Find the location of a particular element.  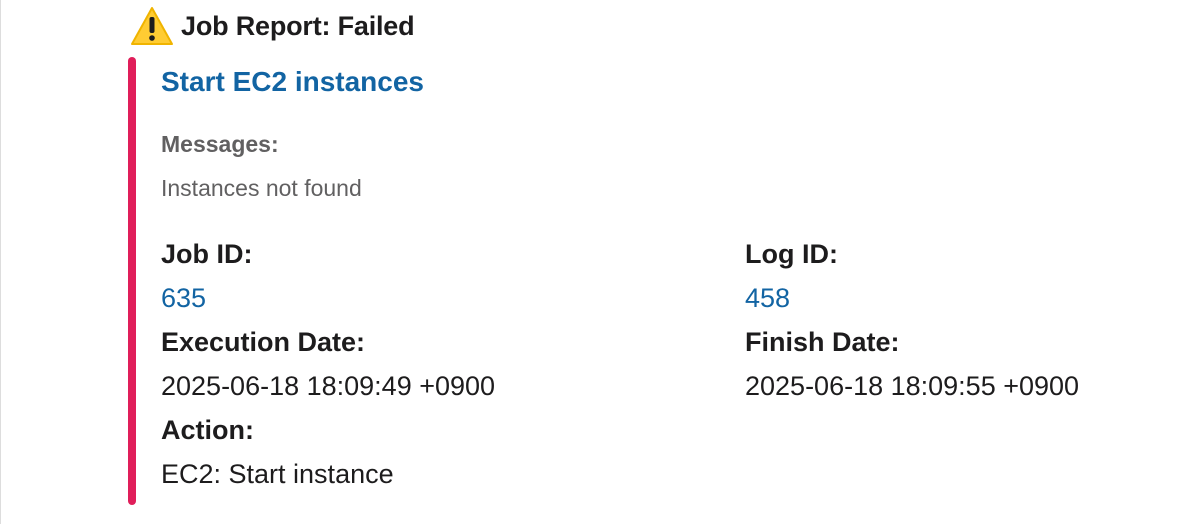

log-id-value: 458 is located at coordinates (767, 298).